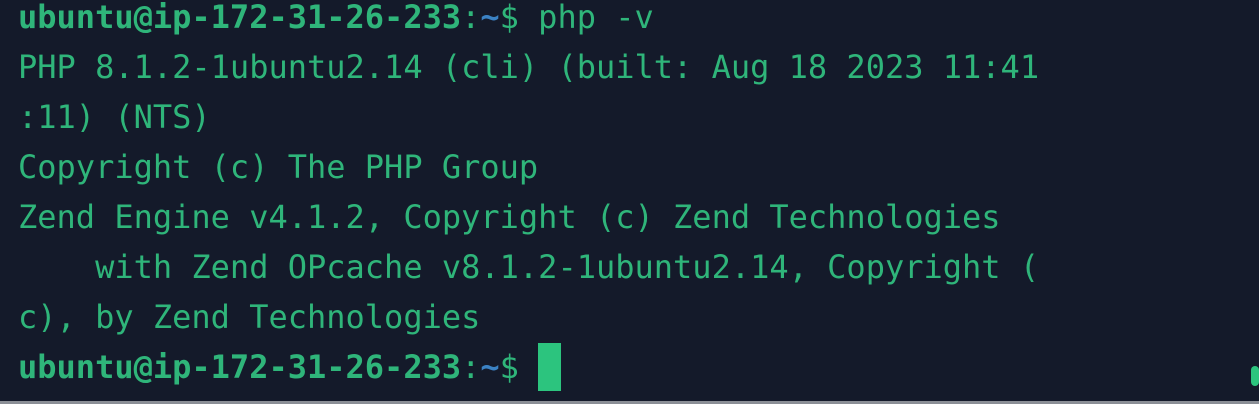 This screenshot has width=1259, height=404. What do you see at coordinates (278, 167) in the screenshot?
I see `output-line: Copyright (c) The PHP Group` at bounding box center [278, 167].